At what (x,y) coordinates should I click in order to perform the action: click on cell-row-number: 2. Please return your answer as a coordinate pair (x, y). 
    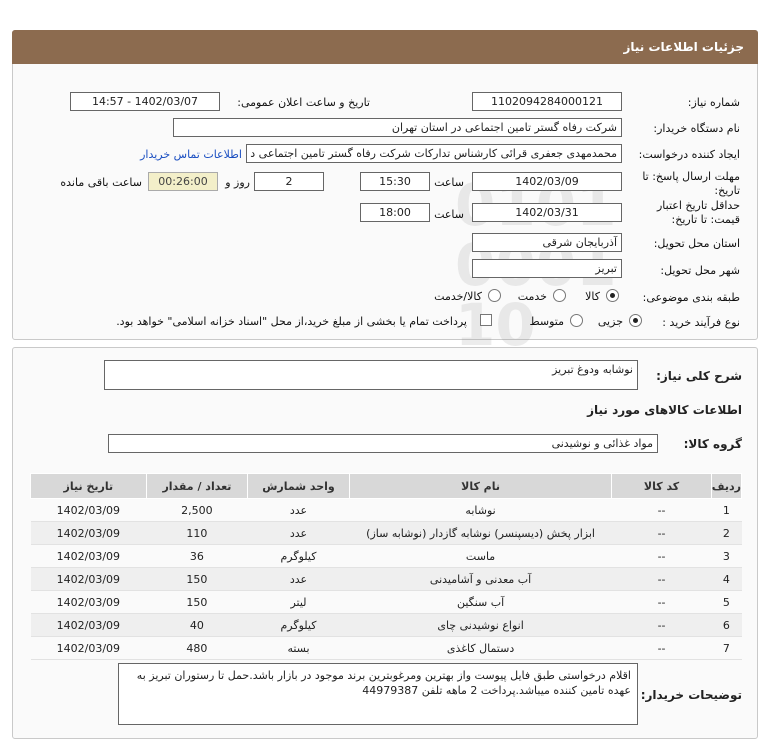
    Looking at the image, I should click on (726, 533).